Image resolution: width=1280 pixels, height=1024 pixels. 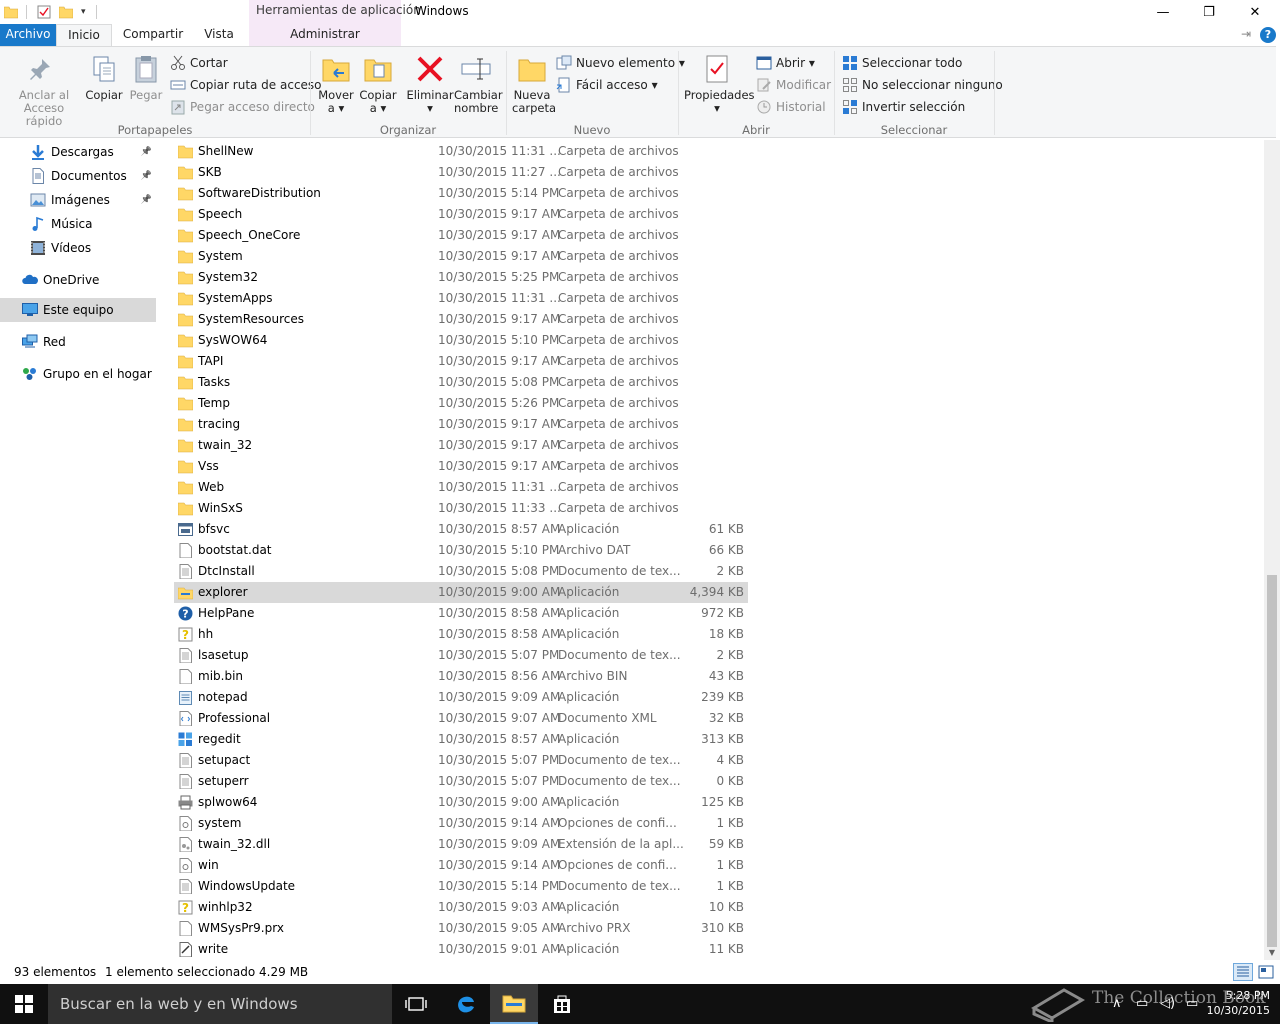 What do you see at coordinates (78, 248) in the screenshot?
I see `nav-item-vídeos: Vídeos` at bounding box center [78, 248].